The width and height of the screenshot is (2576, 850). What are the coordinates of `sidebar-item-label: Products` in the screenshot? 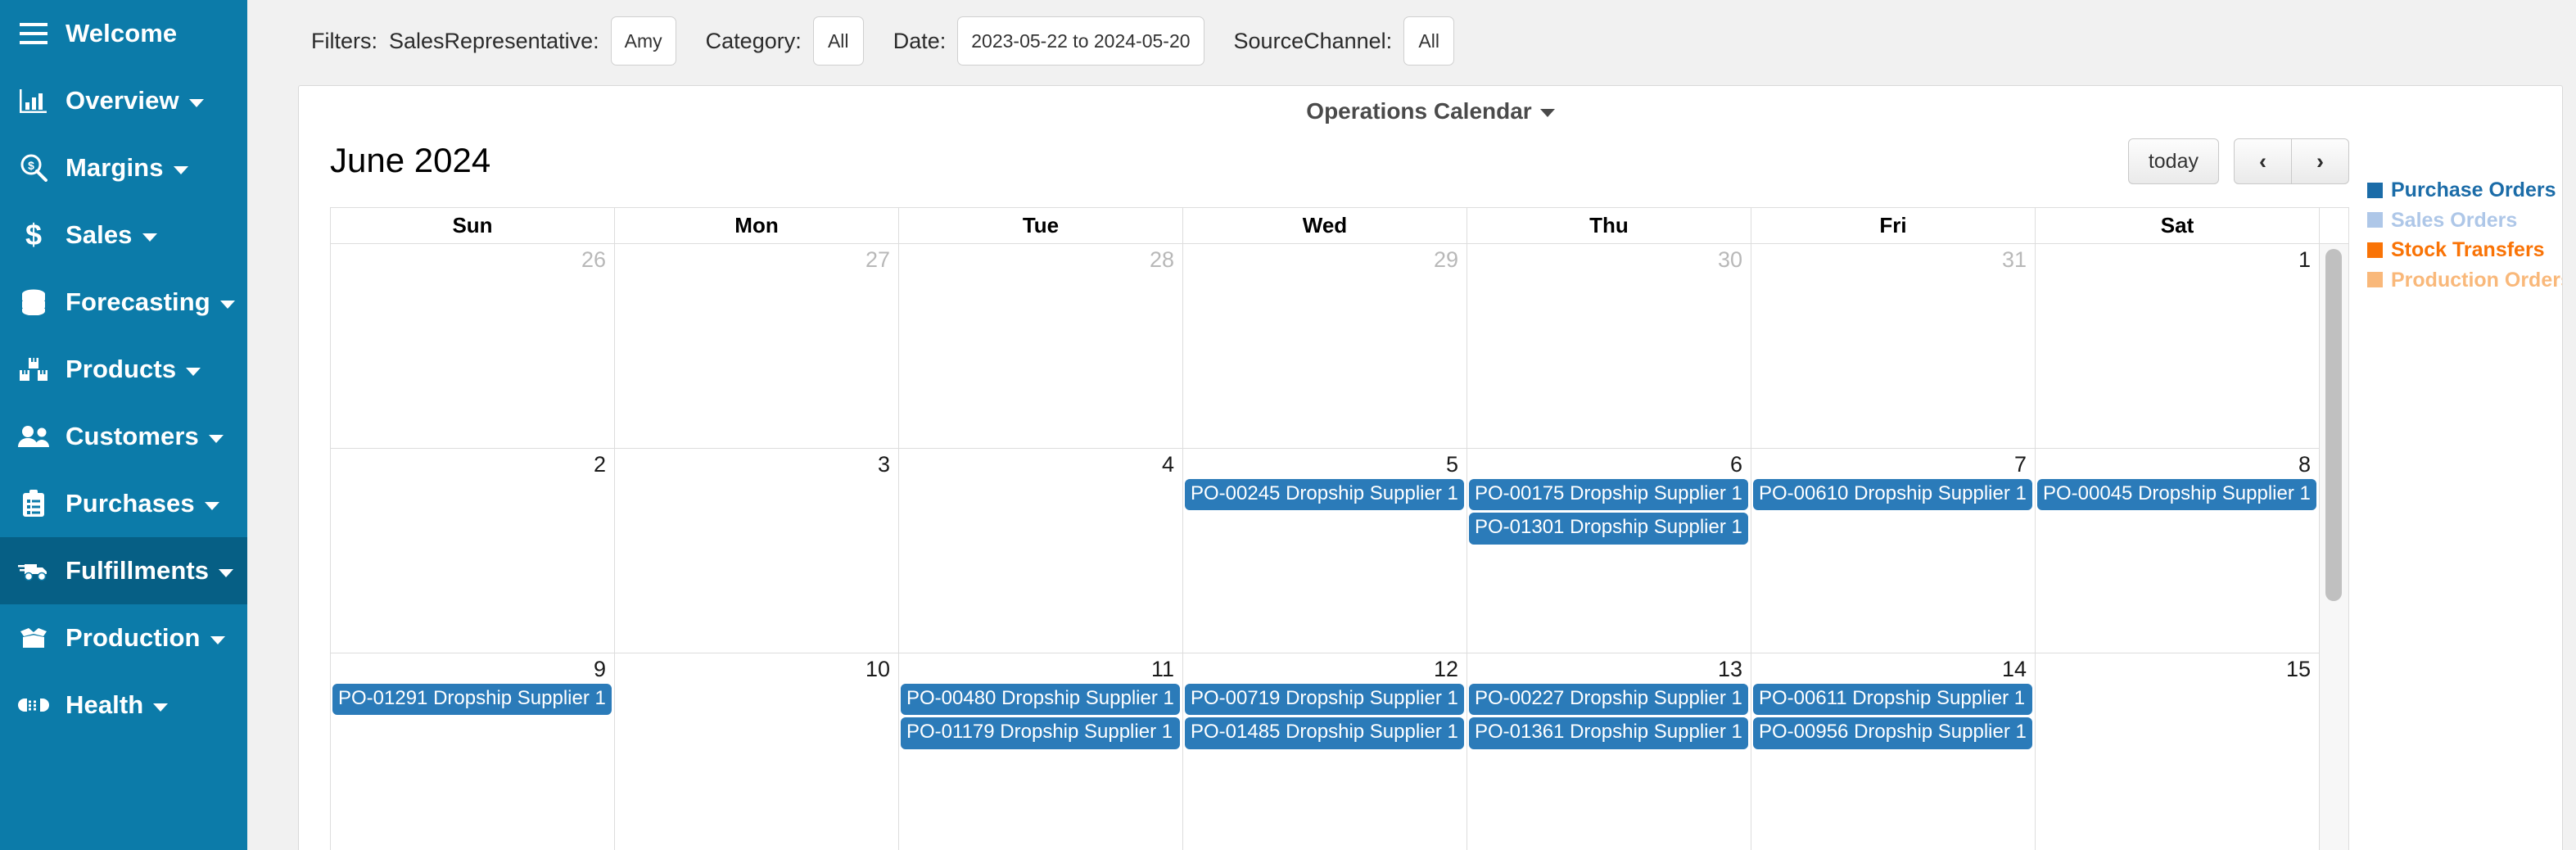 It's located at (121, 369).